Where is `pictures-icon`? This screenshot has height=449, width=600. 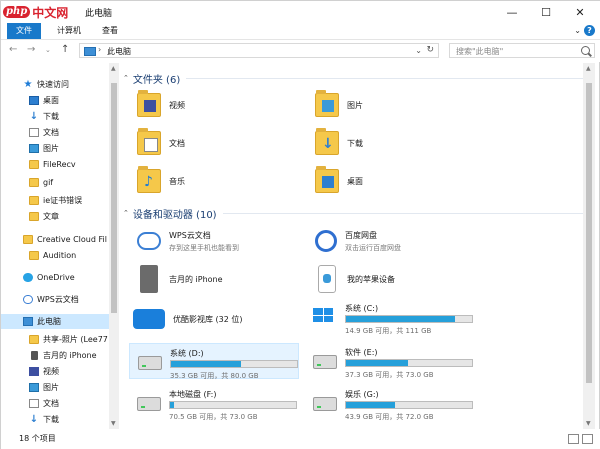
pictures-icon is located at coordinates (34, 148).